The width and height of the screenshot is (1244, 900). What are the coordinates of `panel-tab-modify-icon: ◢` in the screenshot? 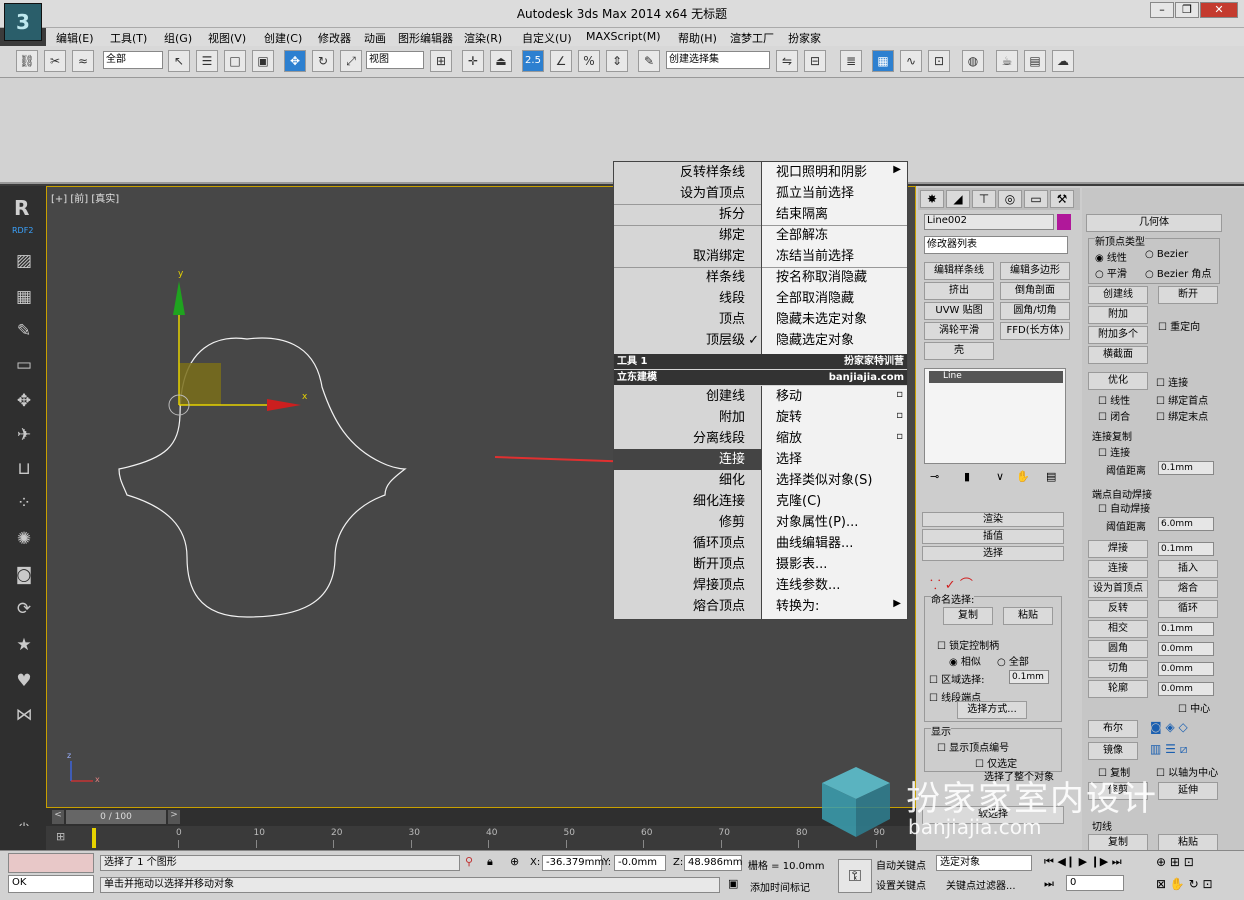 It's located at (958, 199).